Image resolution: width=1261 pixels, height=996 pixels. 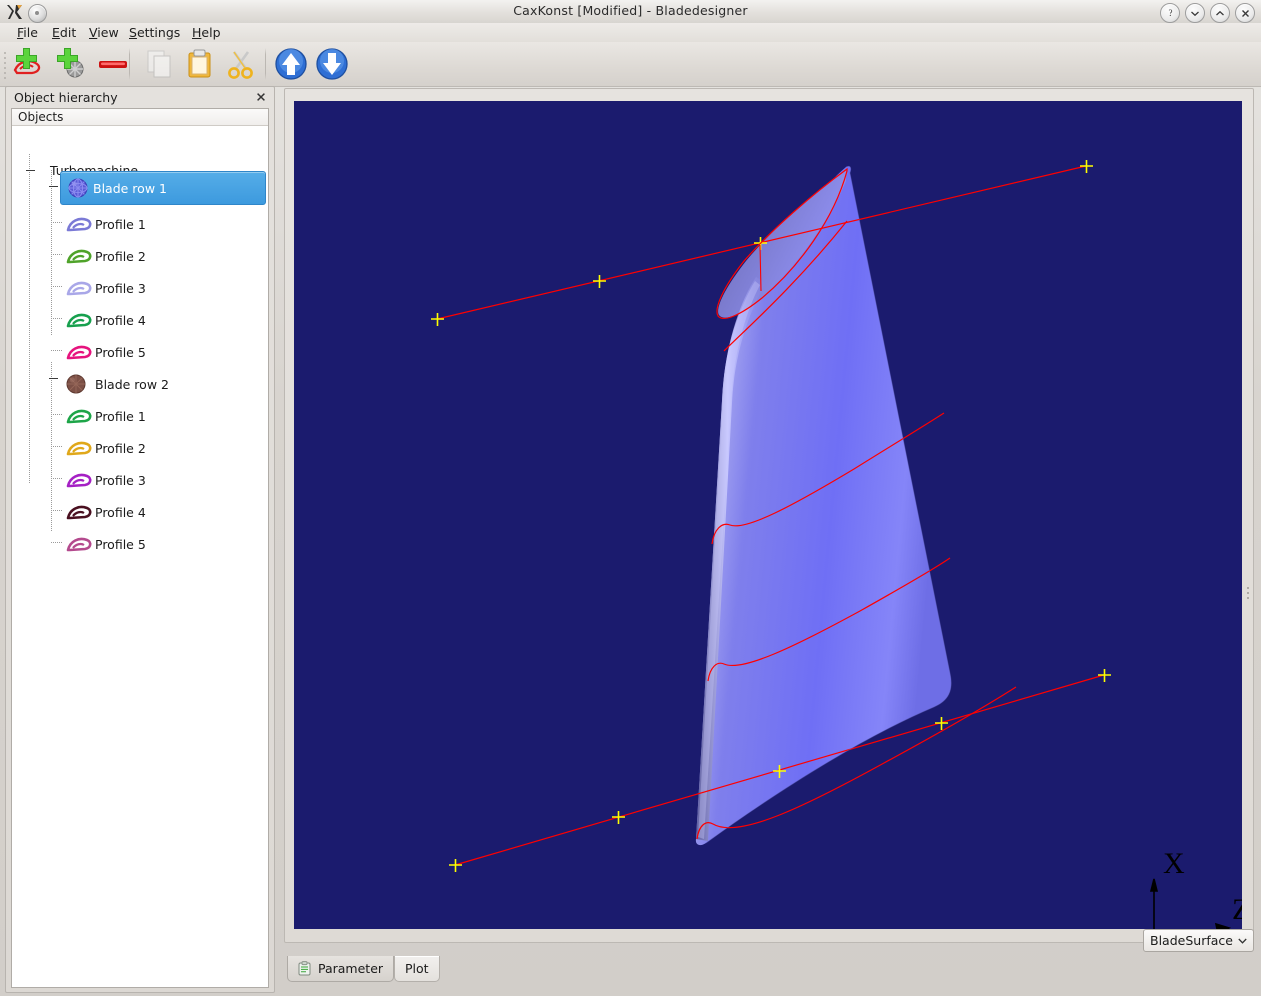 What do you see at coordinates (1245, 13) in the screenshot?
I see `close-button` at bounding box center [1245, 13].